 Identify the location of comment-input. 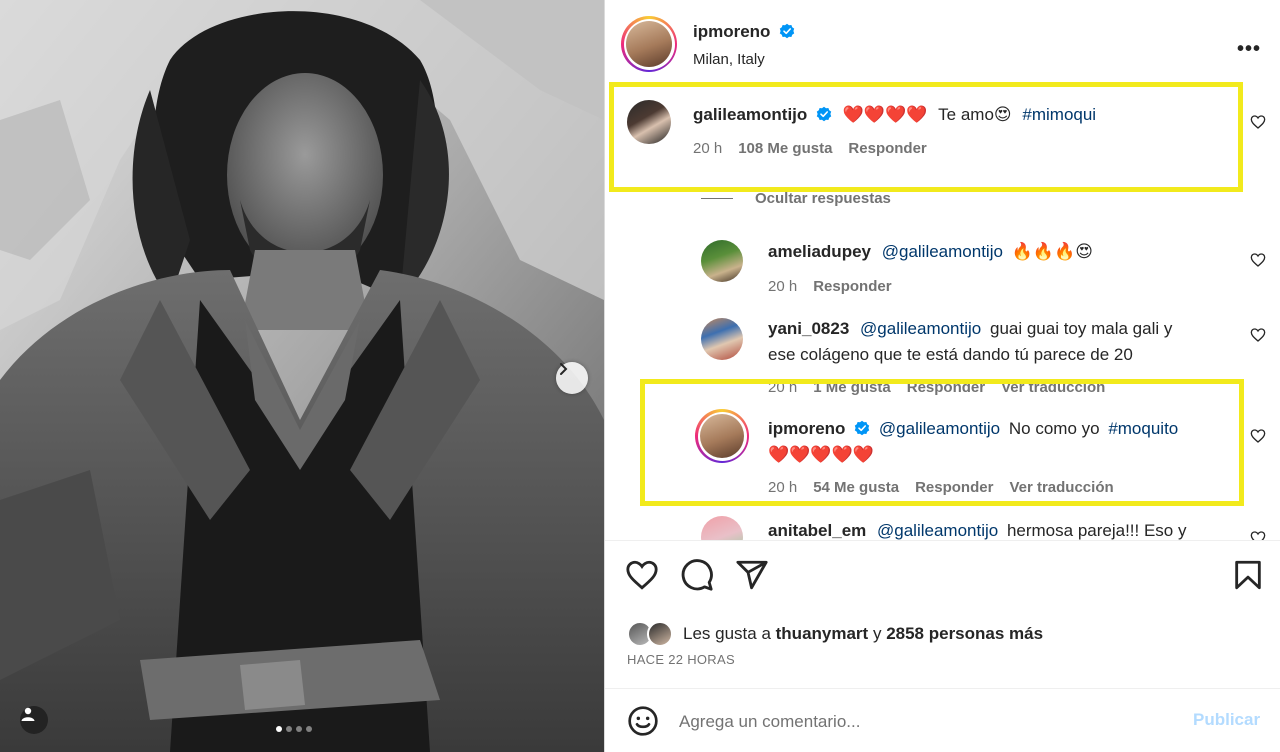
(919, 722).